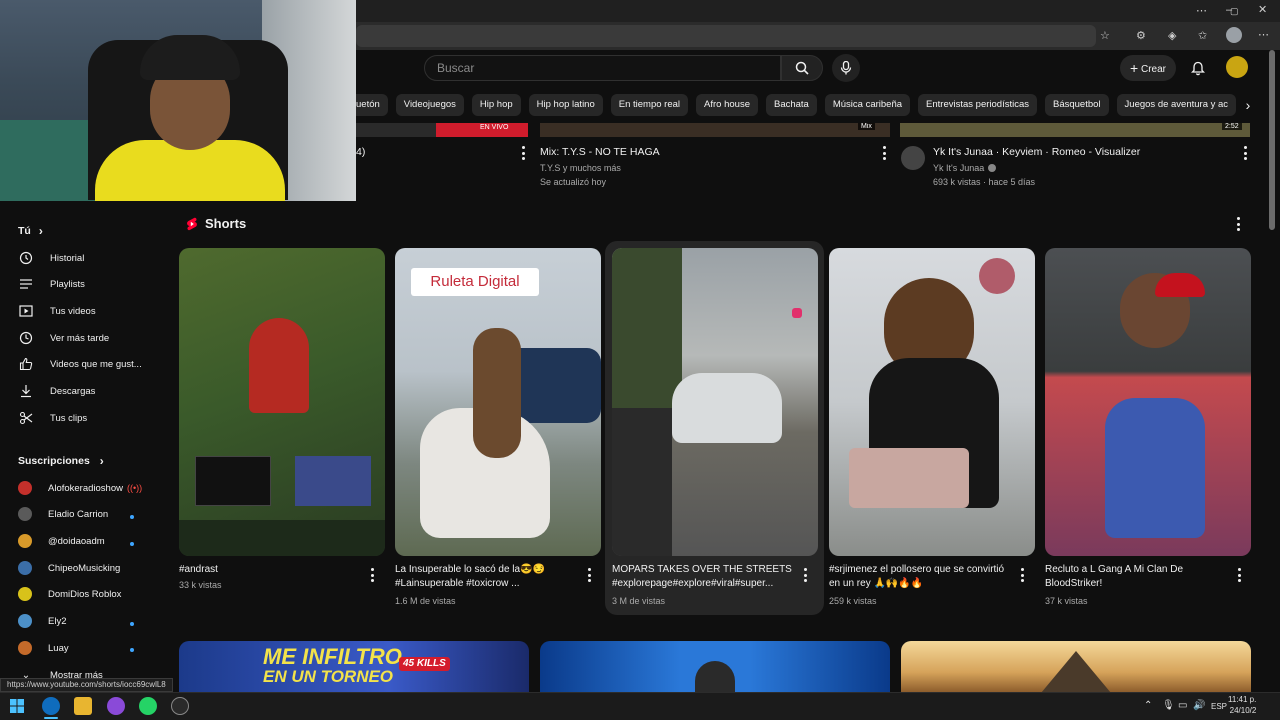  I want to click on maximize-icon: ▢, so click(1234, 11).